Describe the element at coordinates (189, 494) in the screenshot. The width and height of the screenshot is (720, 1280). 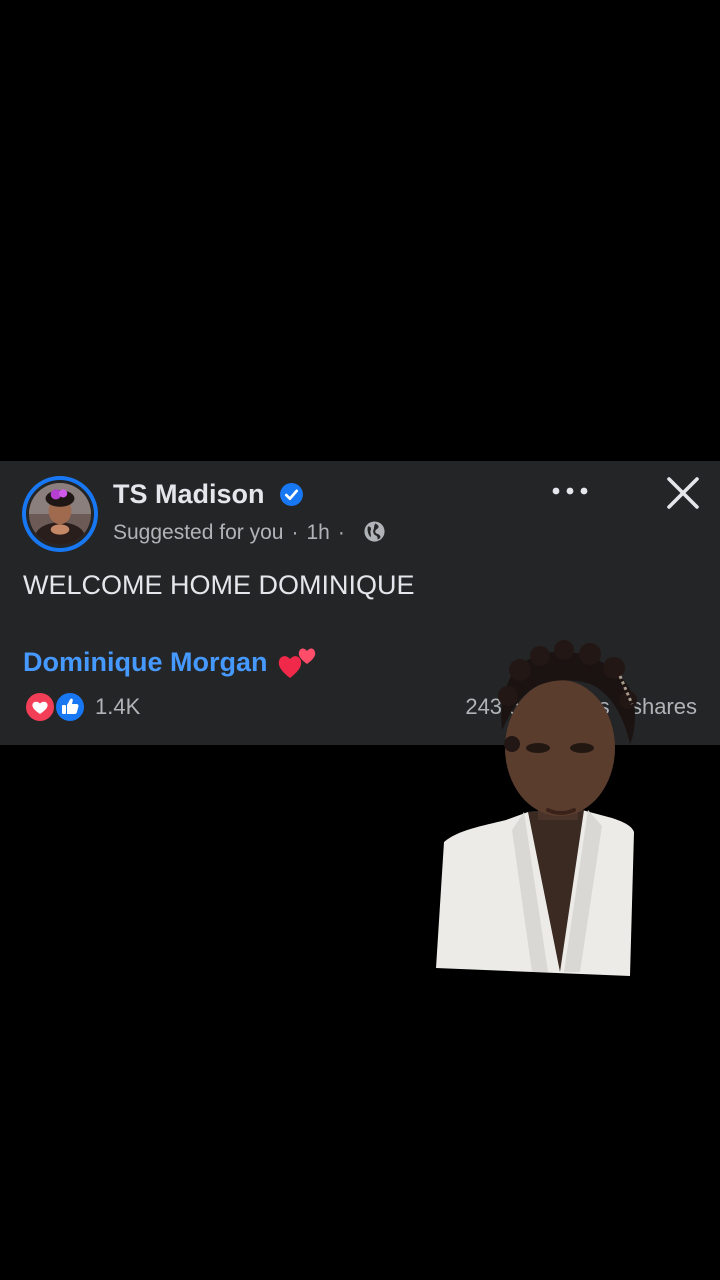
I see `author-name: TS Madison` at that location.